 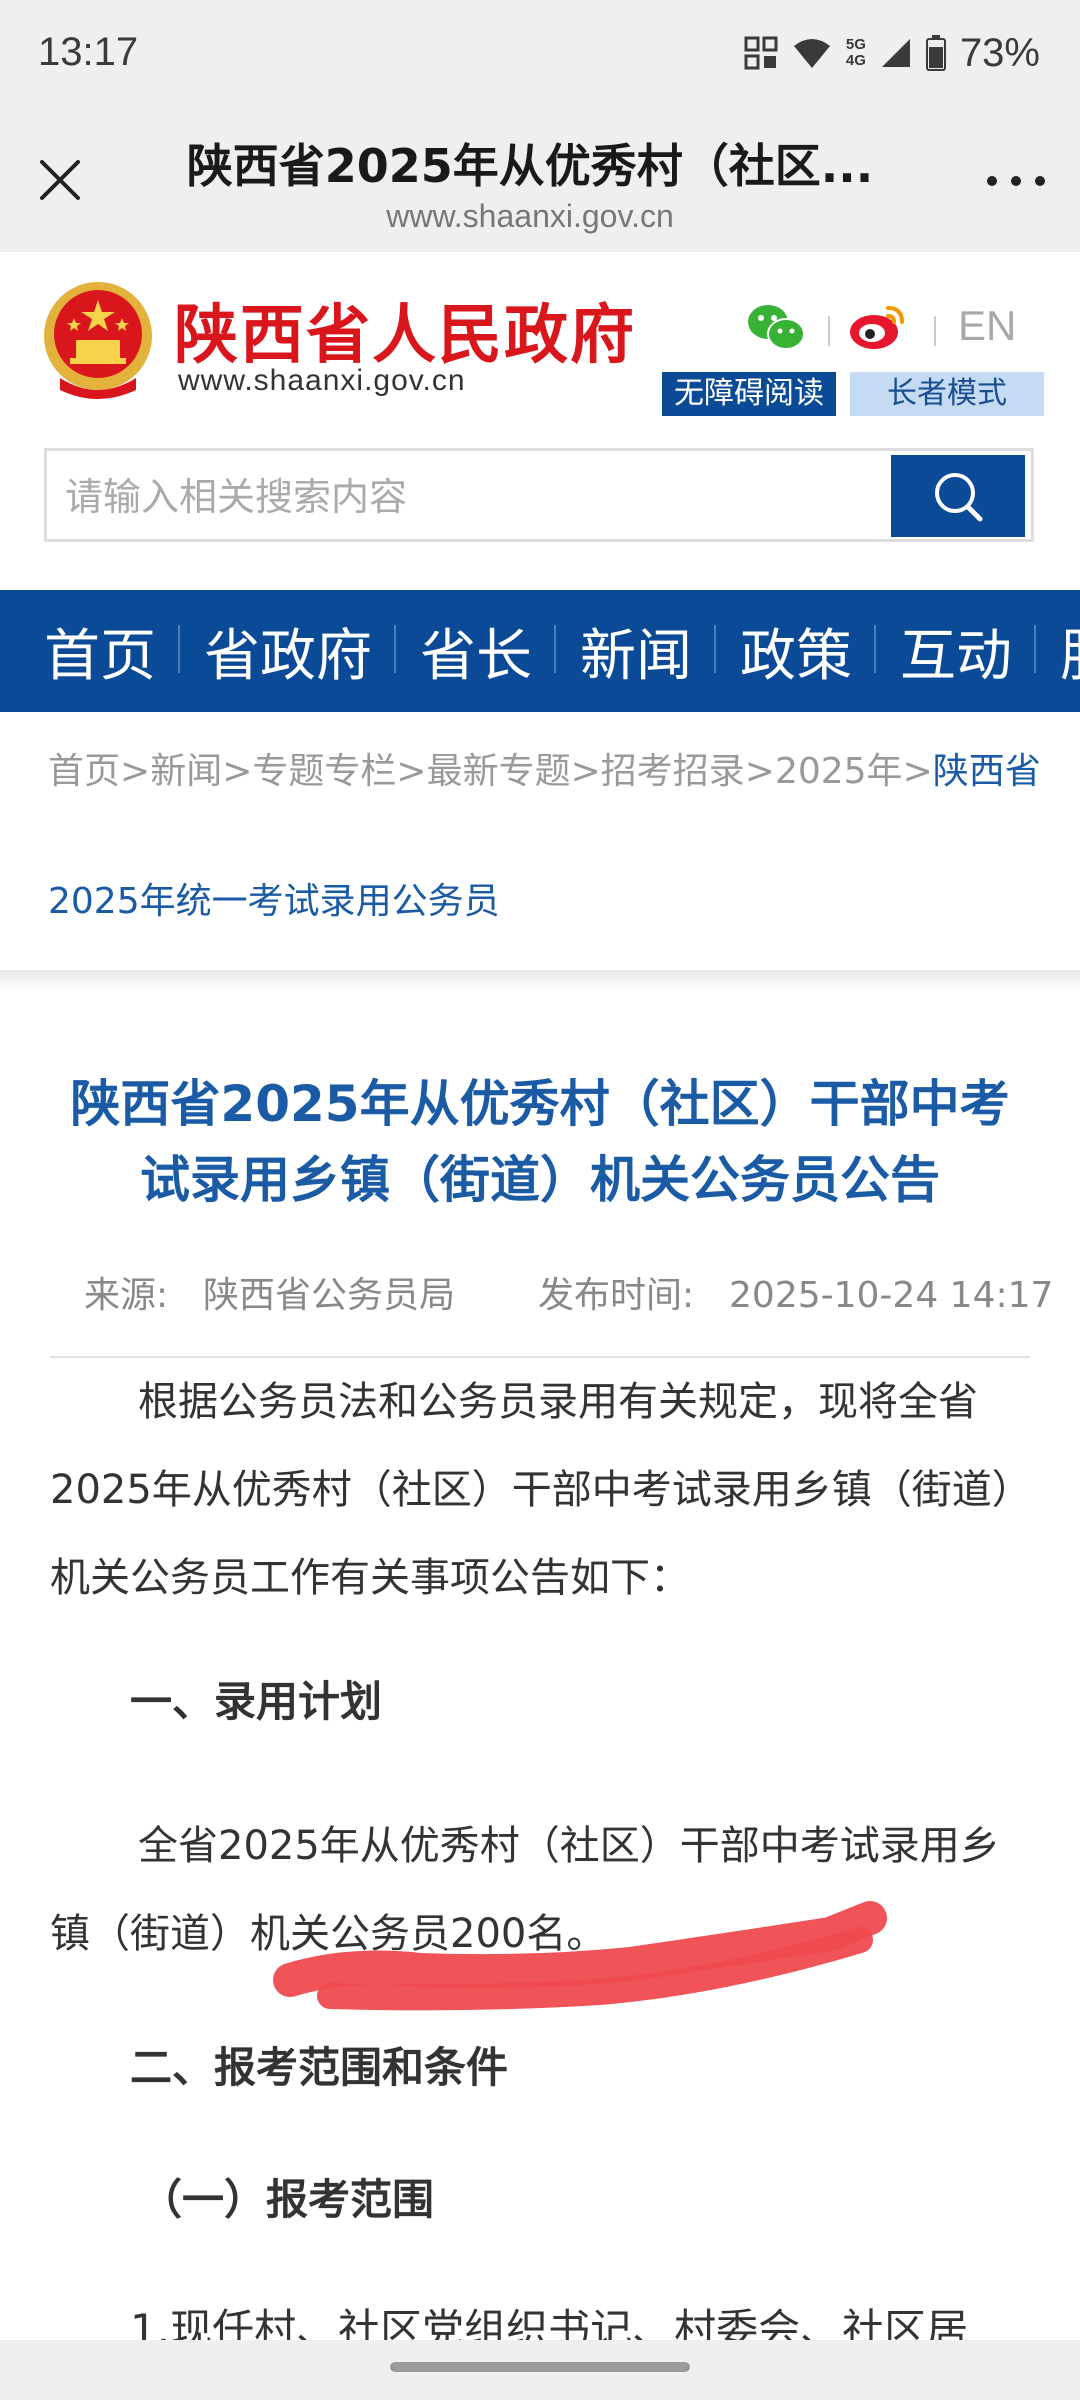 I want to click on article-meta: 来源: 陕西省公务员局 发布时间: 2025-10-24 14:17, so click(x=568, y=1292).